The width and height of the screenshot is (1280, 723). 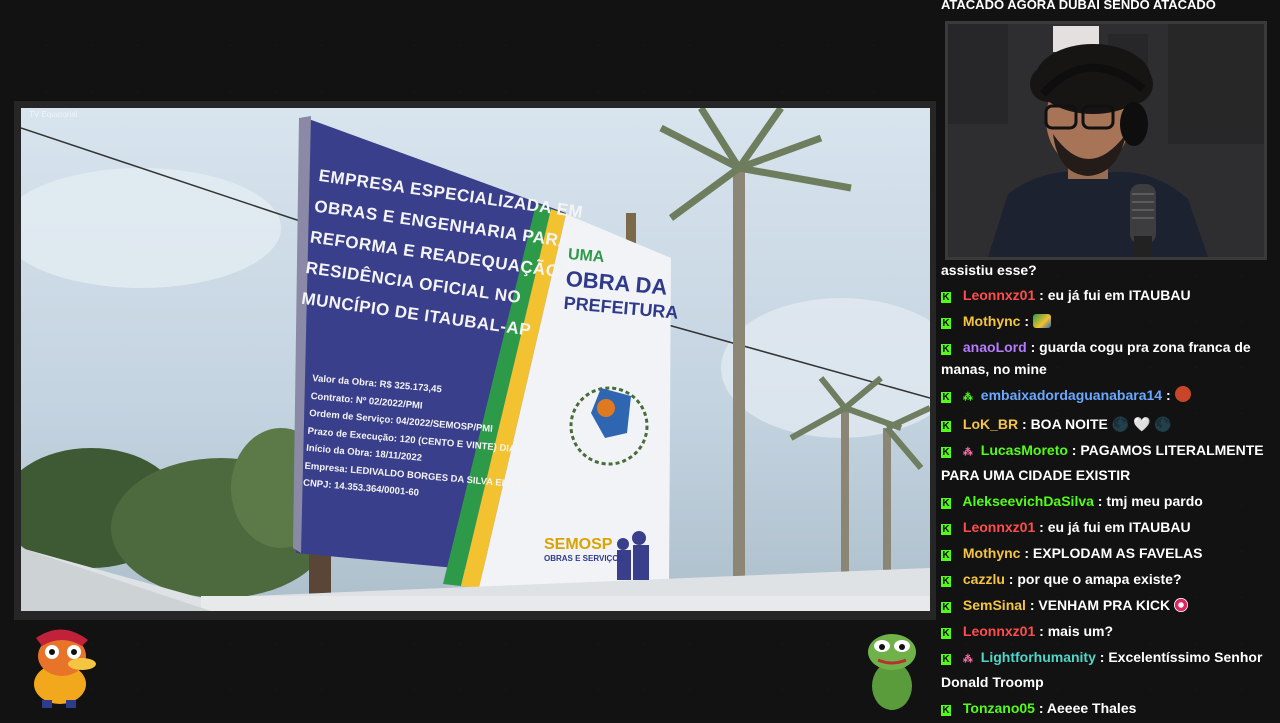 I want to click on chat-username: Lightforhumanity, so click(x=1038, y=657).